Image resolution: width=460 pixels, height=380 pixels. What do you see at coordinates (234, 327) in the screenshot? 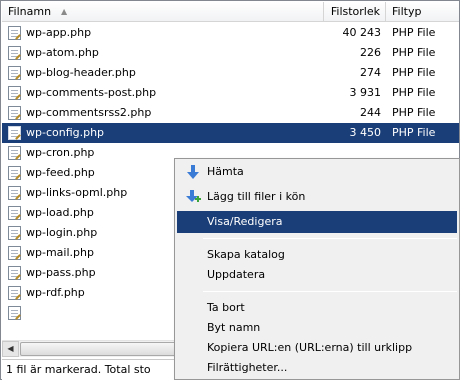
I see `menu-item-label: Byt namn` at bounding box center [234, 327].